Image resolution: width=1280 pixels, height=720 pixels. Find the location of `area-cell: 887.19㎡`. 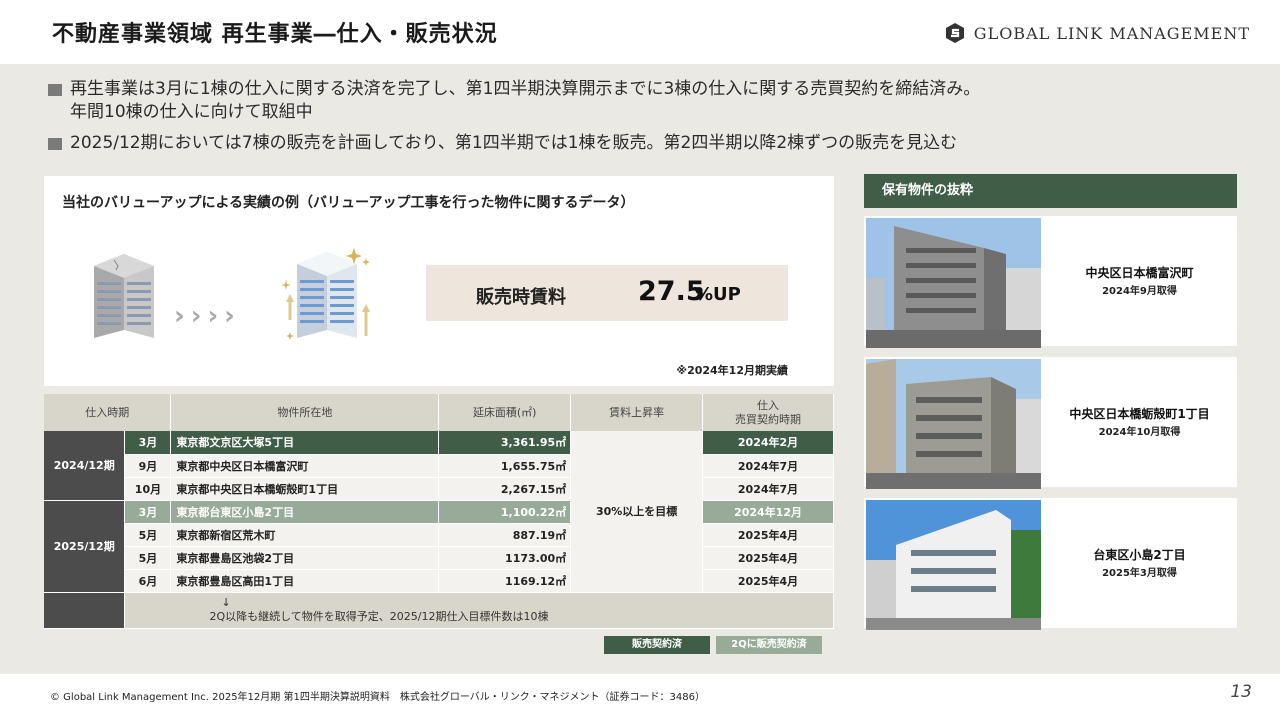

area-cell: 887.19㎡ is located at coordinates (505, 535).